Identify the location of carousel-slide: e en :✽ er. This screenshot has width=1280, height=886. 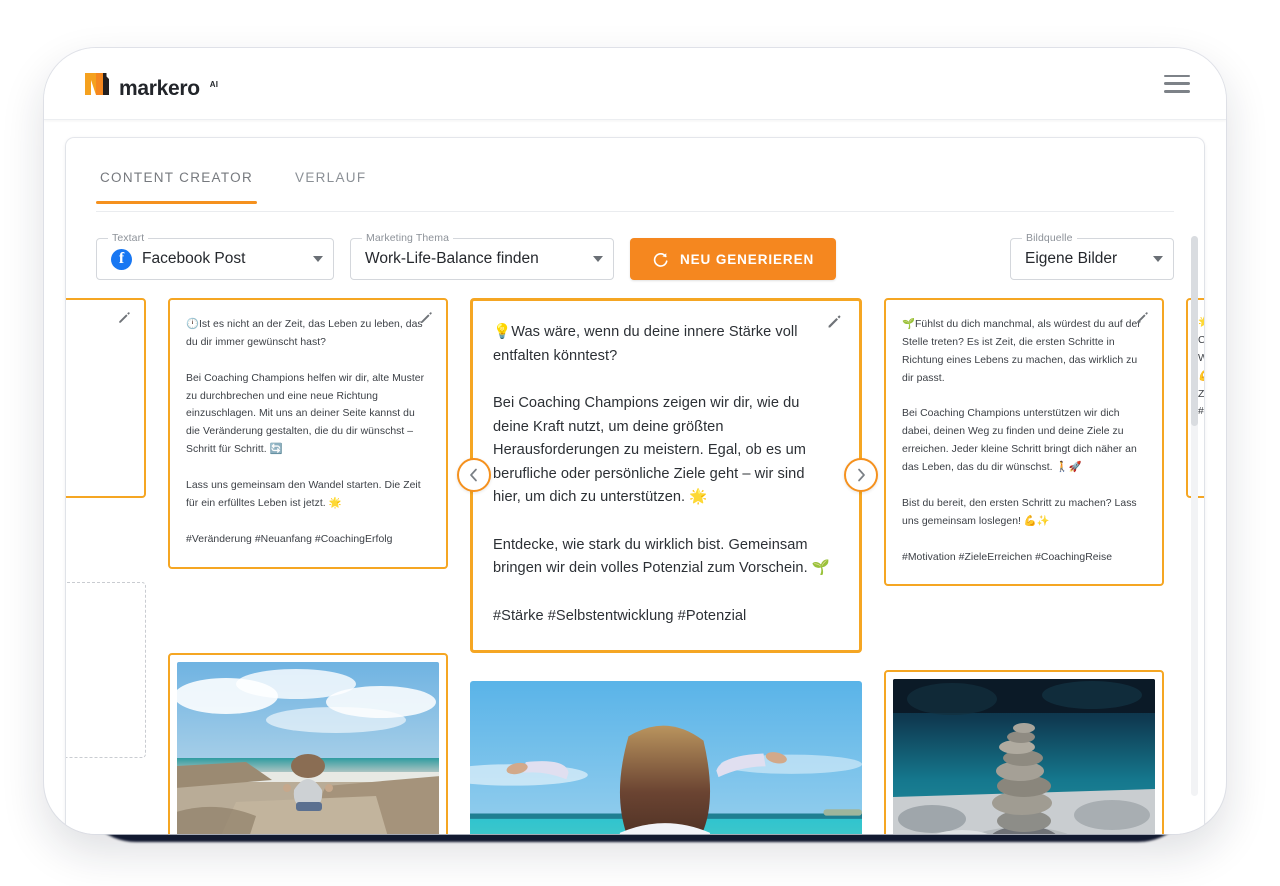
(106, 528).